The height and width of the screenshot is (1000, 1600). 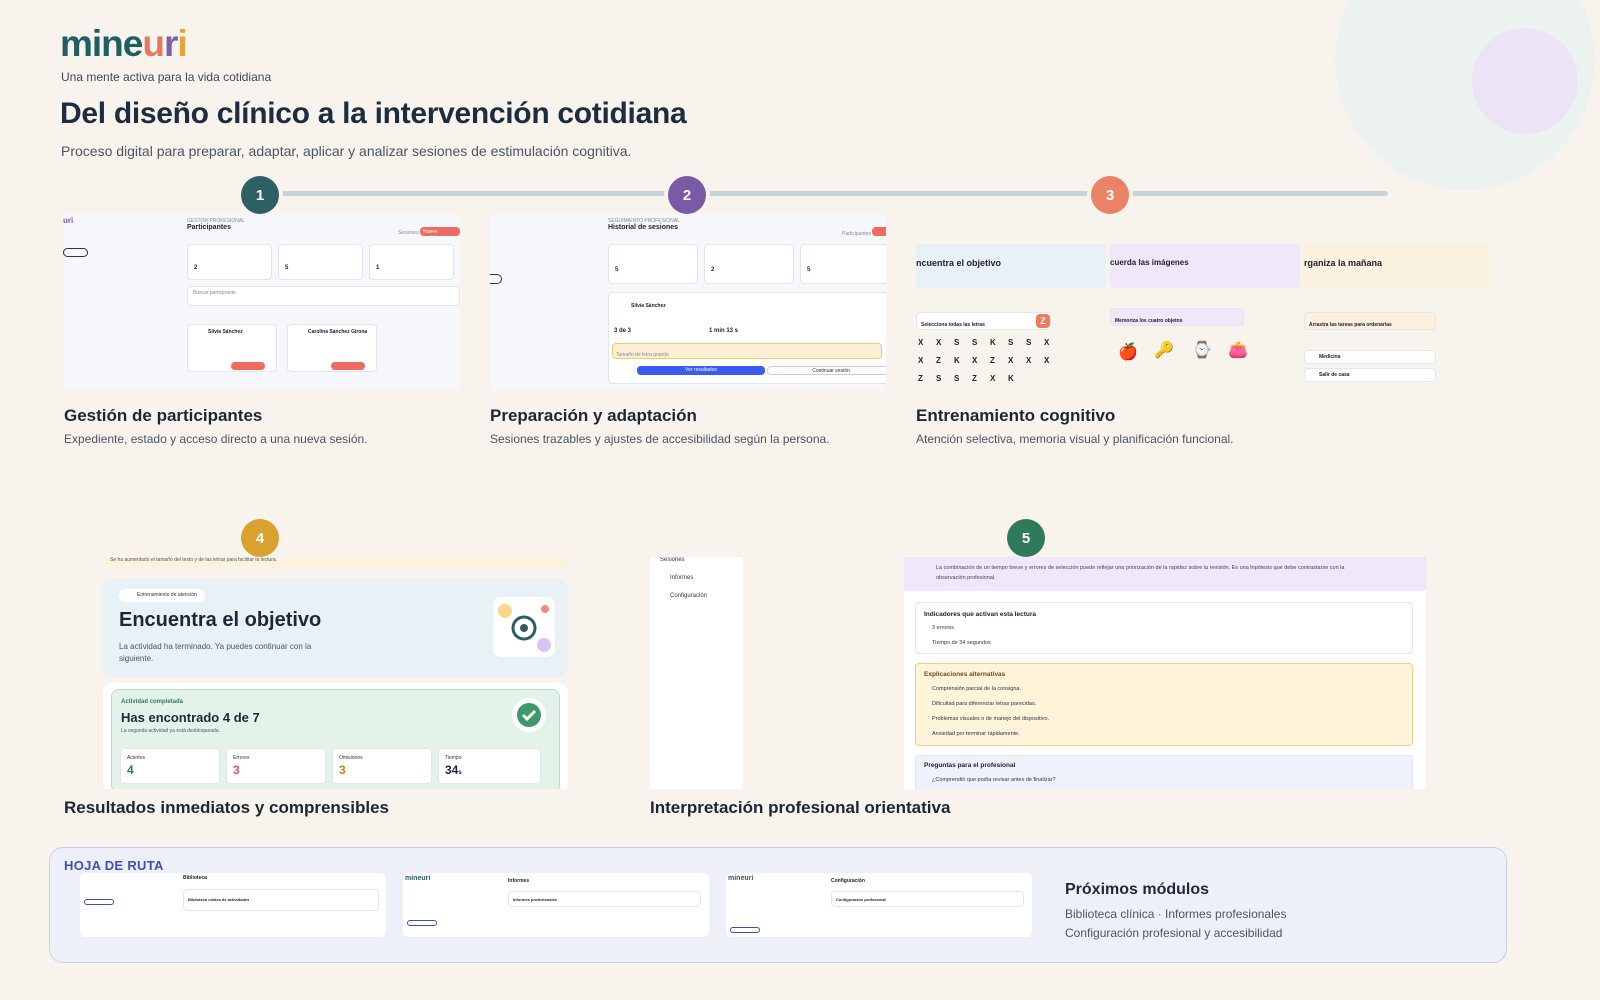 What do you see at coordinates (1043, 321) in the screenshot?
I see `mini-letter-tile: Z` at bounding box center [1043, 321].